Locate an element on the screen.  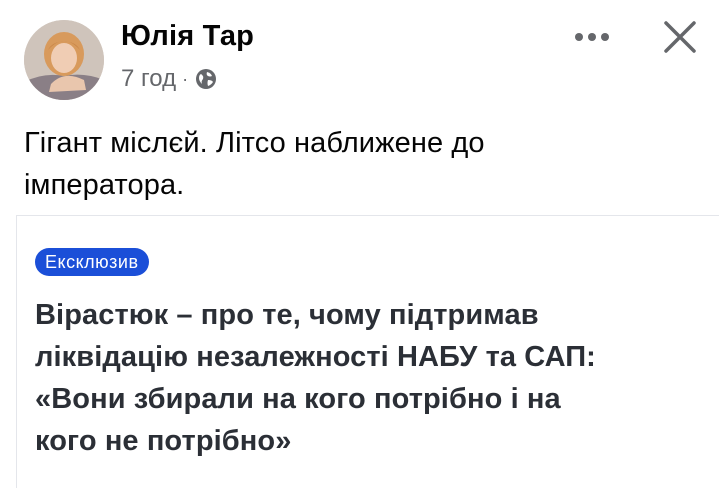
post-text-line: імператора. is located at coordinates (104, 185).